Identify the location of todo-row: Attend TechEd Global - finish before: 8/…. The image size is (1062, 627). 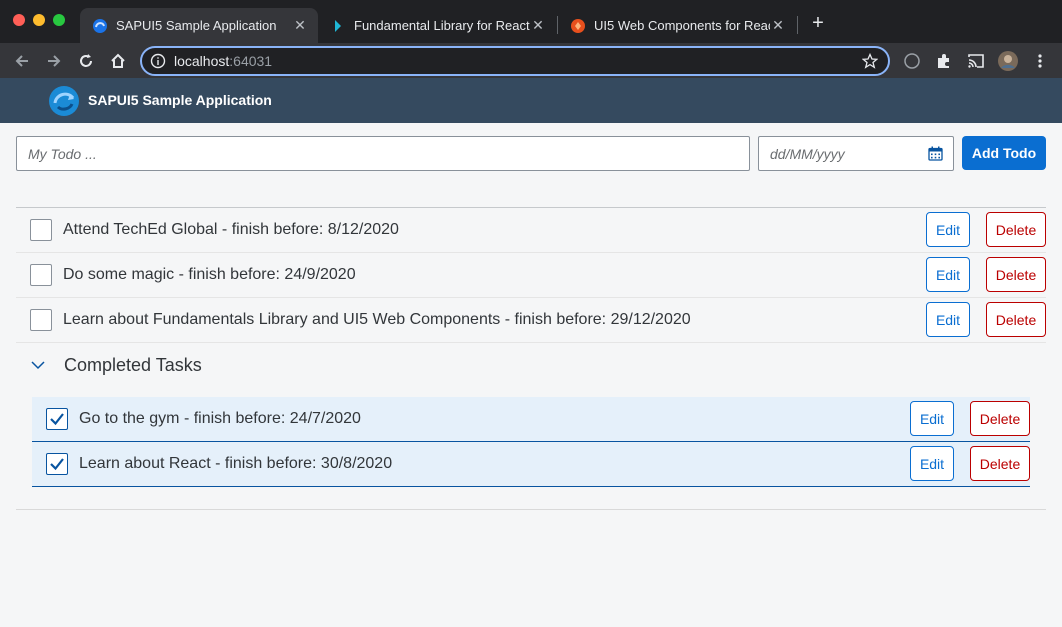
(531, 230).